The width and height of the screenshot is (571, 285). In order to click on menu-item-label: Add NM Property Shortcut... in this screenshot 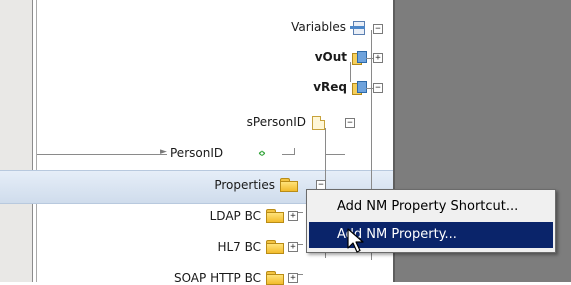, I will do `click(428, 206)`.